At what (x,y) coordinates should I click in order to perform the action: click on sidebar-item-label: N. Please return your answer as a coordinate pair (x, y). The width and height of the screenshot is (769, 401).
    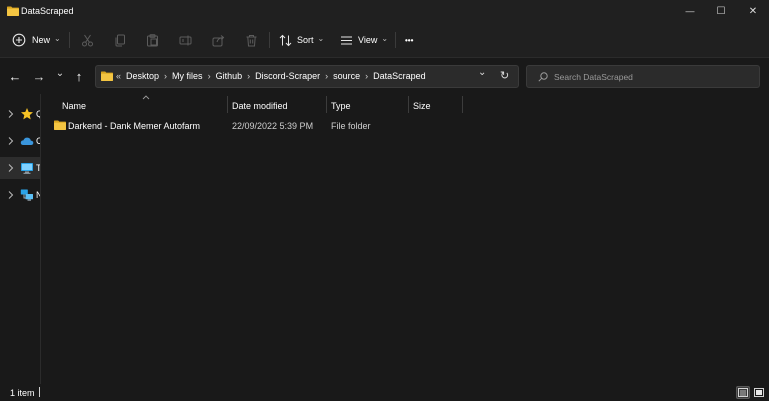
    Looking at the image, I should click on (38, 195).